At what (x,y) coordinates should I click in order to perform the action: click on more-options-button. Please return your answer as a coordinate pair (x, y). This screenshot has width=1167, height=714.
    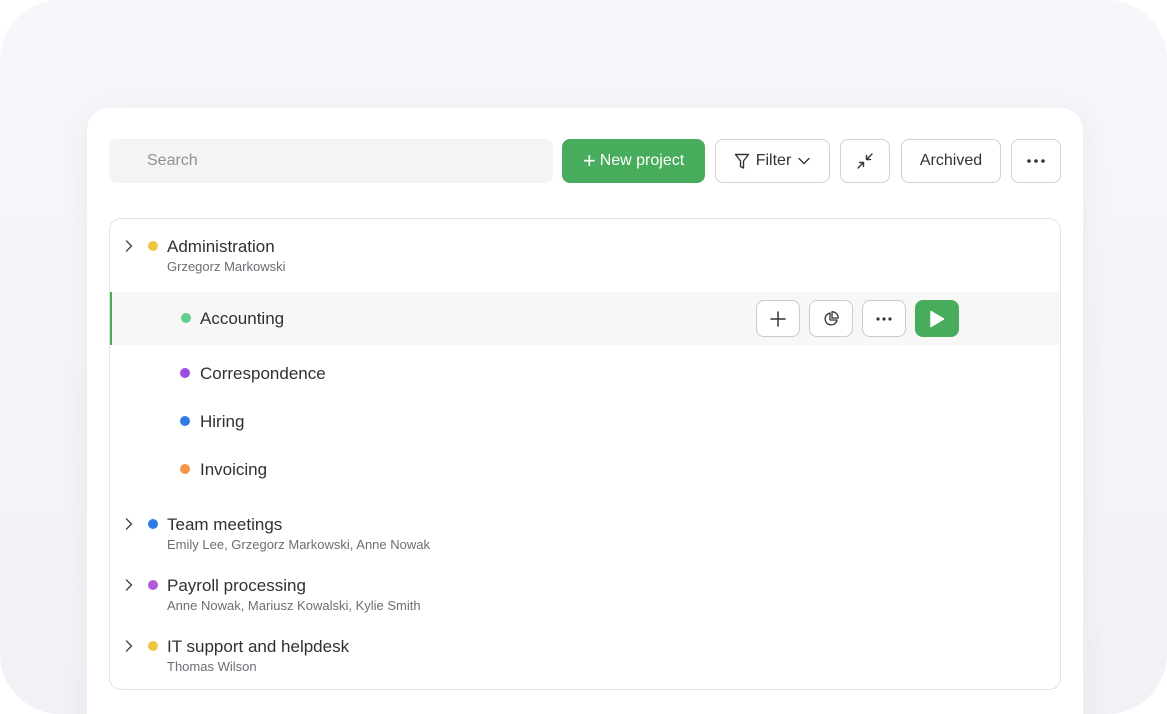
    Looking at the image, I should click on (1036, 161).